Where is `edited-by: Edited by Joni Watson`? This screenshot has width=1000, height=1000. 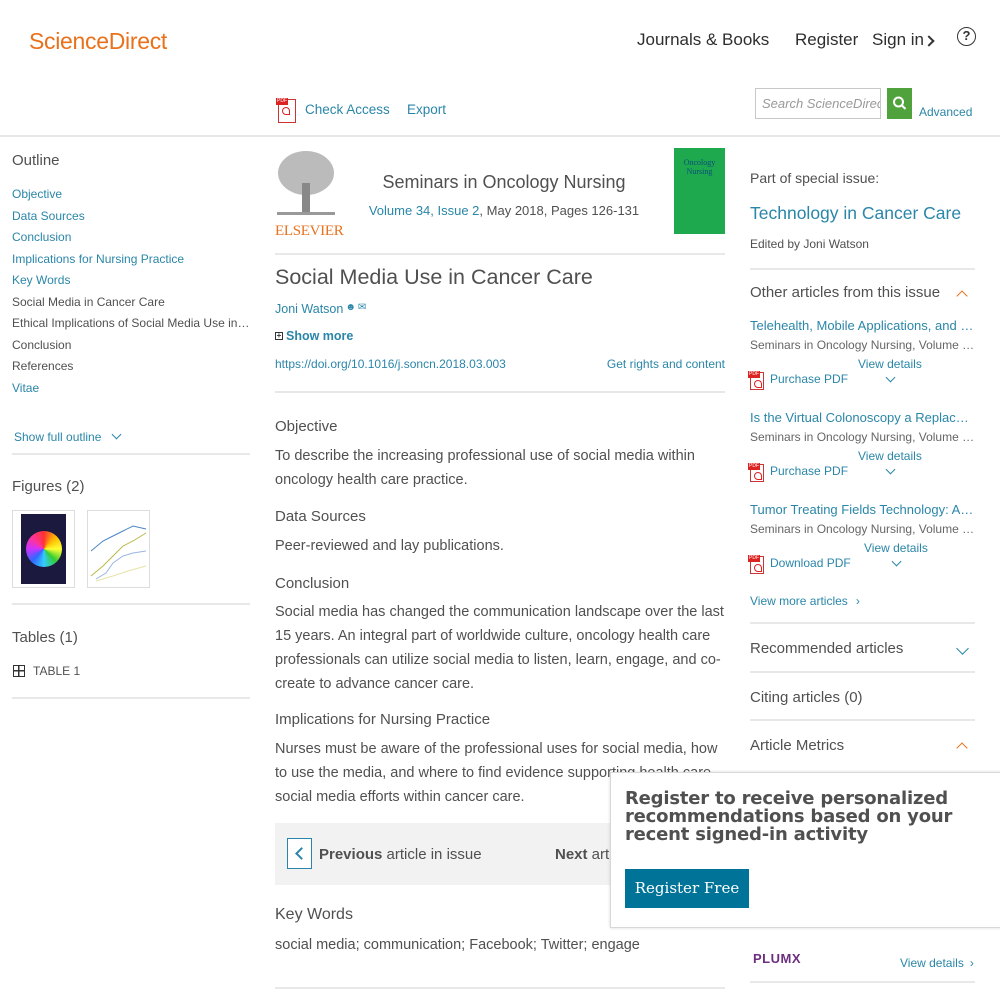
edited-by: Edited by Joni Watson is located at coordinates (809, 244).